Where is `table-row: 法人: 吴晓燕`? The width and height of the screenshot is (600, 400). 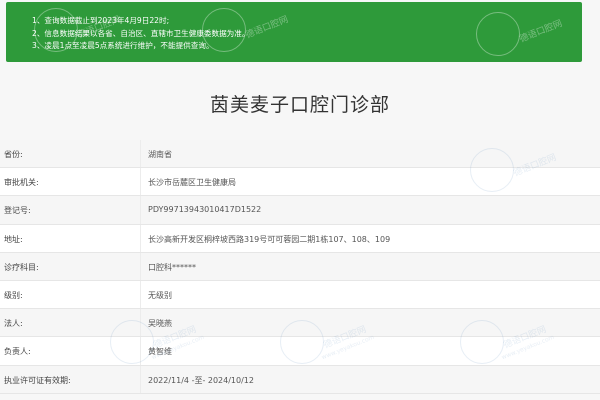 table-row: 法人: 吴晓燕 is located at coordinates (300, 323).